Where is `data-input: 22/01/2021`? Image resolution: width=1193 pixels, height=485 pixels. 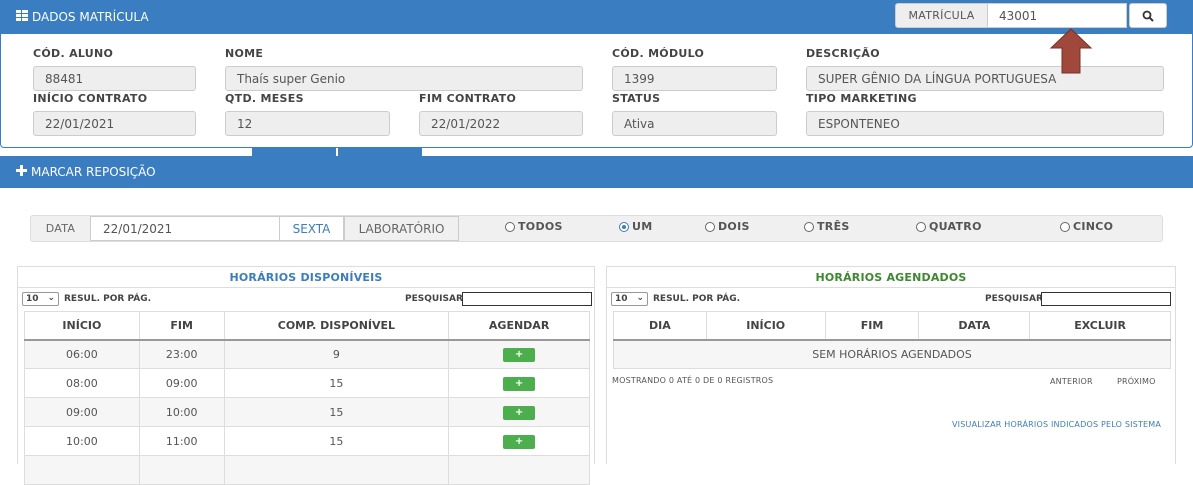
data-input: 22/01/2021 is located at coordinates (185, 228).